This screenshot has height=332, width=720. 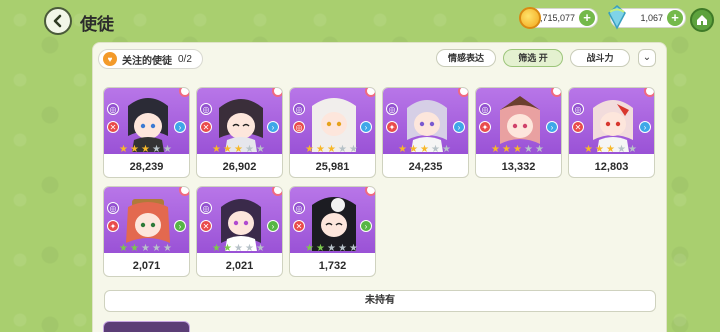 What do you see at coordinates (332, 167) in the screenshot?
I see `combat-power: 25,981` at bounding box center [332, 167].